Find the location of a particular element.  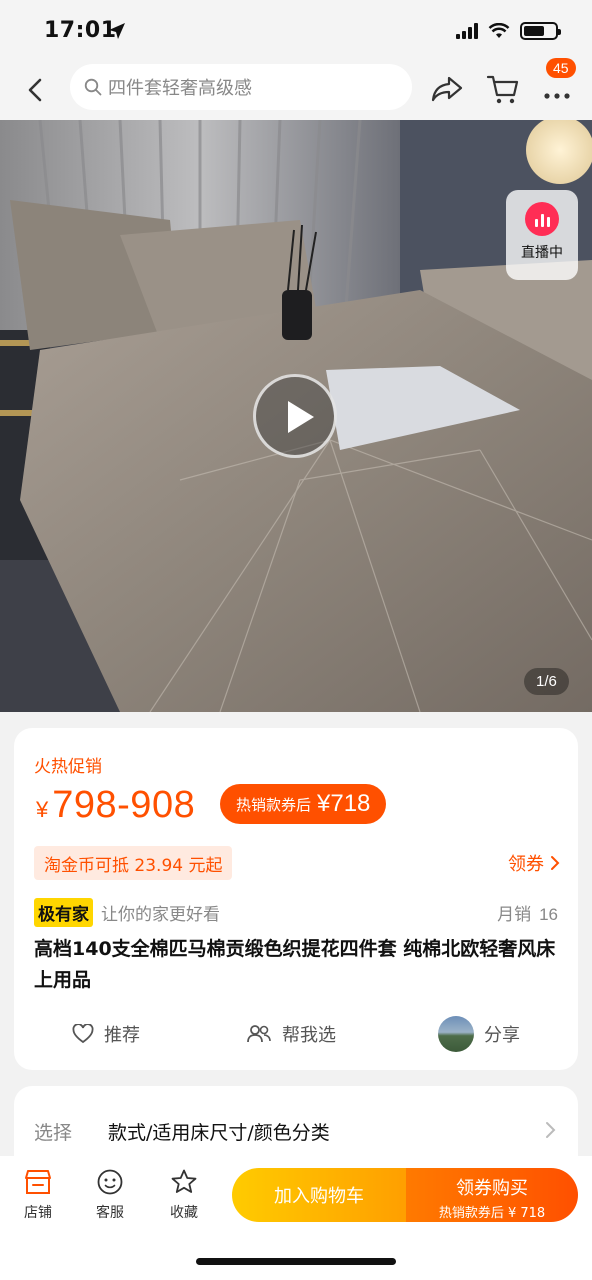

chat-face-icon is located at coordinates (110, 1182).